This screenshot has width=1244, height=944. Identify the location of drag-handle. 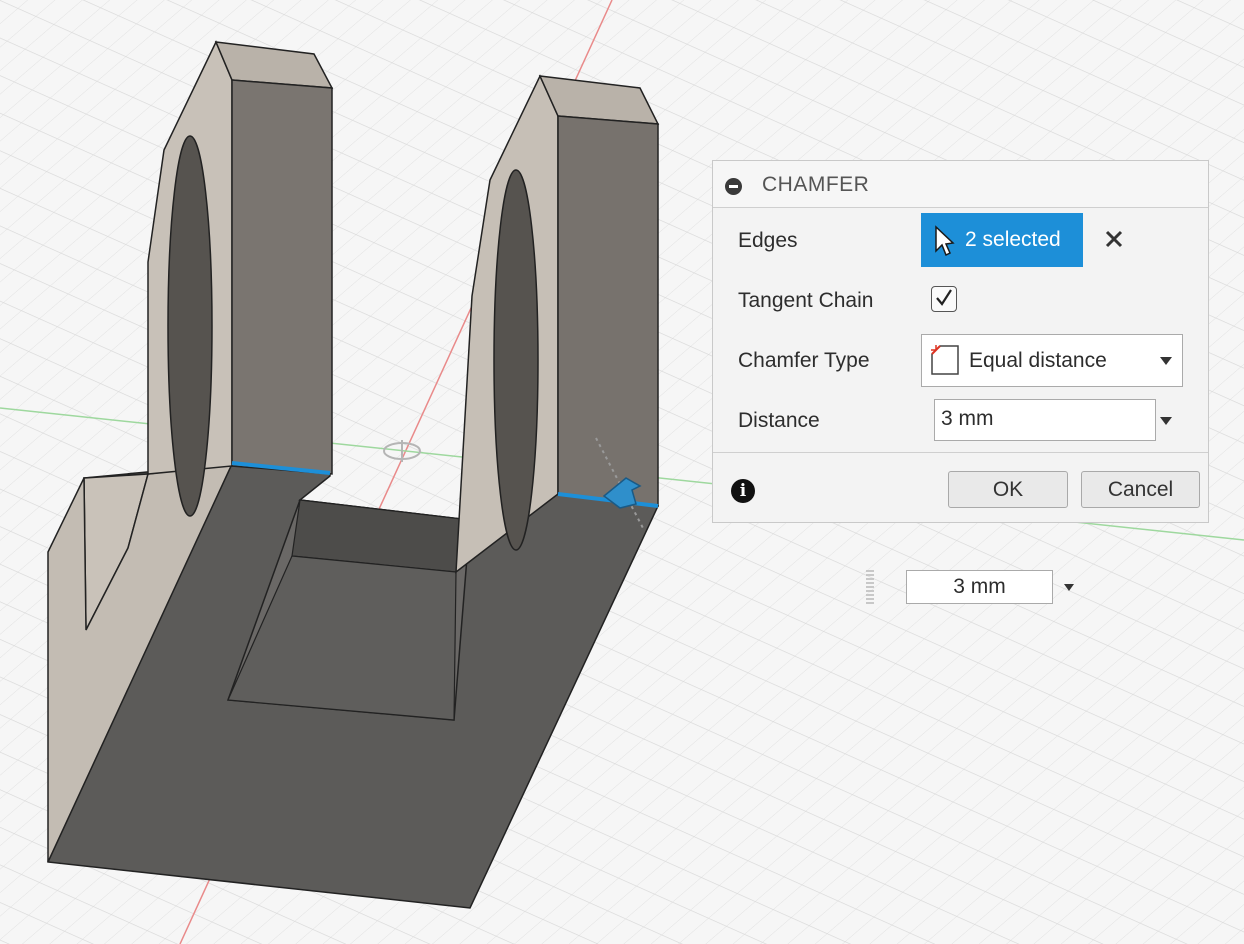
(870, 587).